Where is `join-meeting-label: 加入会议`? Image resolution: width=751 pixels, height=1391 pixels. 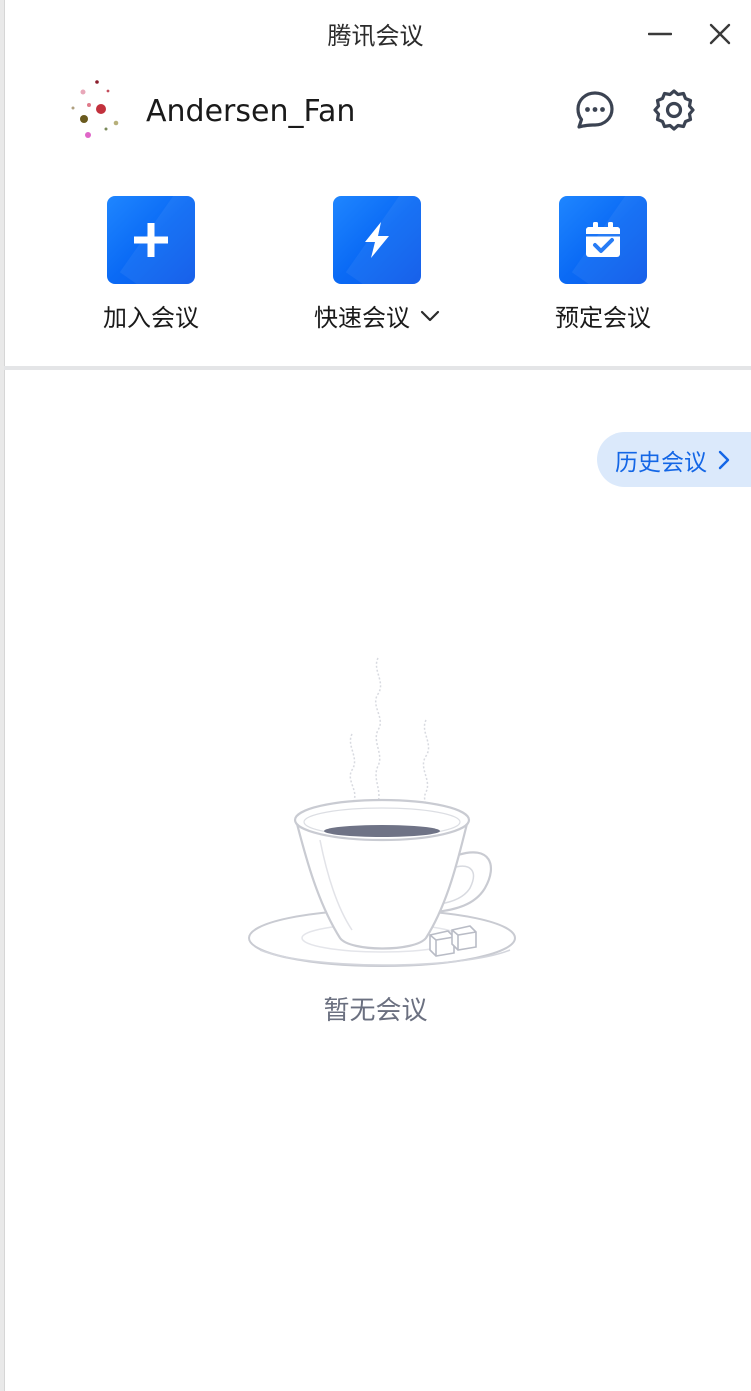 join-meeting-label: 加入会议 is located at coordinates (151, 315).